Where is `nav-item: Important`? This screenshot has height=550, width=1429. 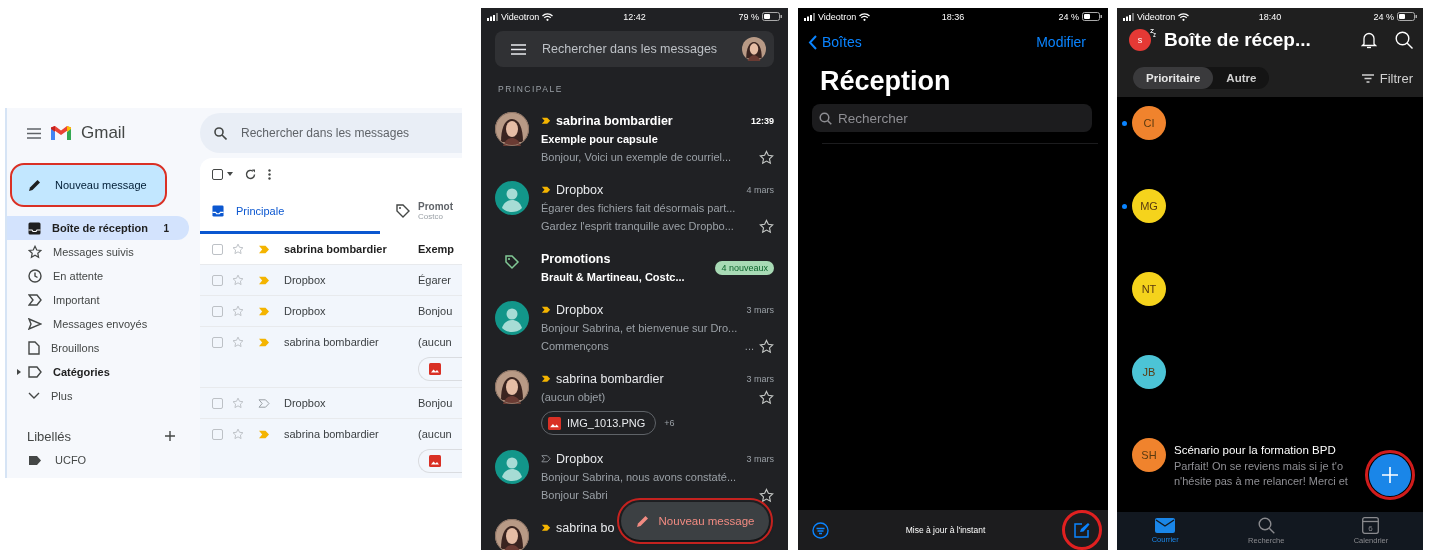
nav-item: Important is located at coordinates (98, 300).